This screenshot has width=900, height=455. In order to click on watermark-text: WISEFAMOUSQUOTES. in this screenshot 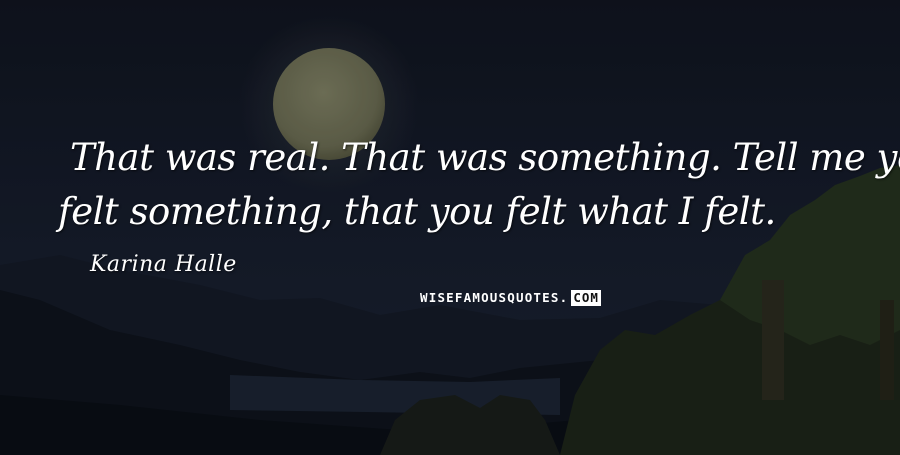, I will do `click(494, 297)`.